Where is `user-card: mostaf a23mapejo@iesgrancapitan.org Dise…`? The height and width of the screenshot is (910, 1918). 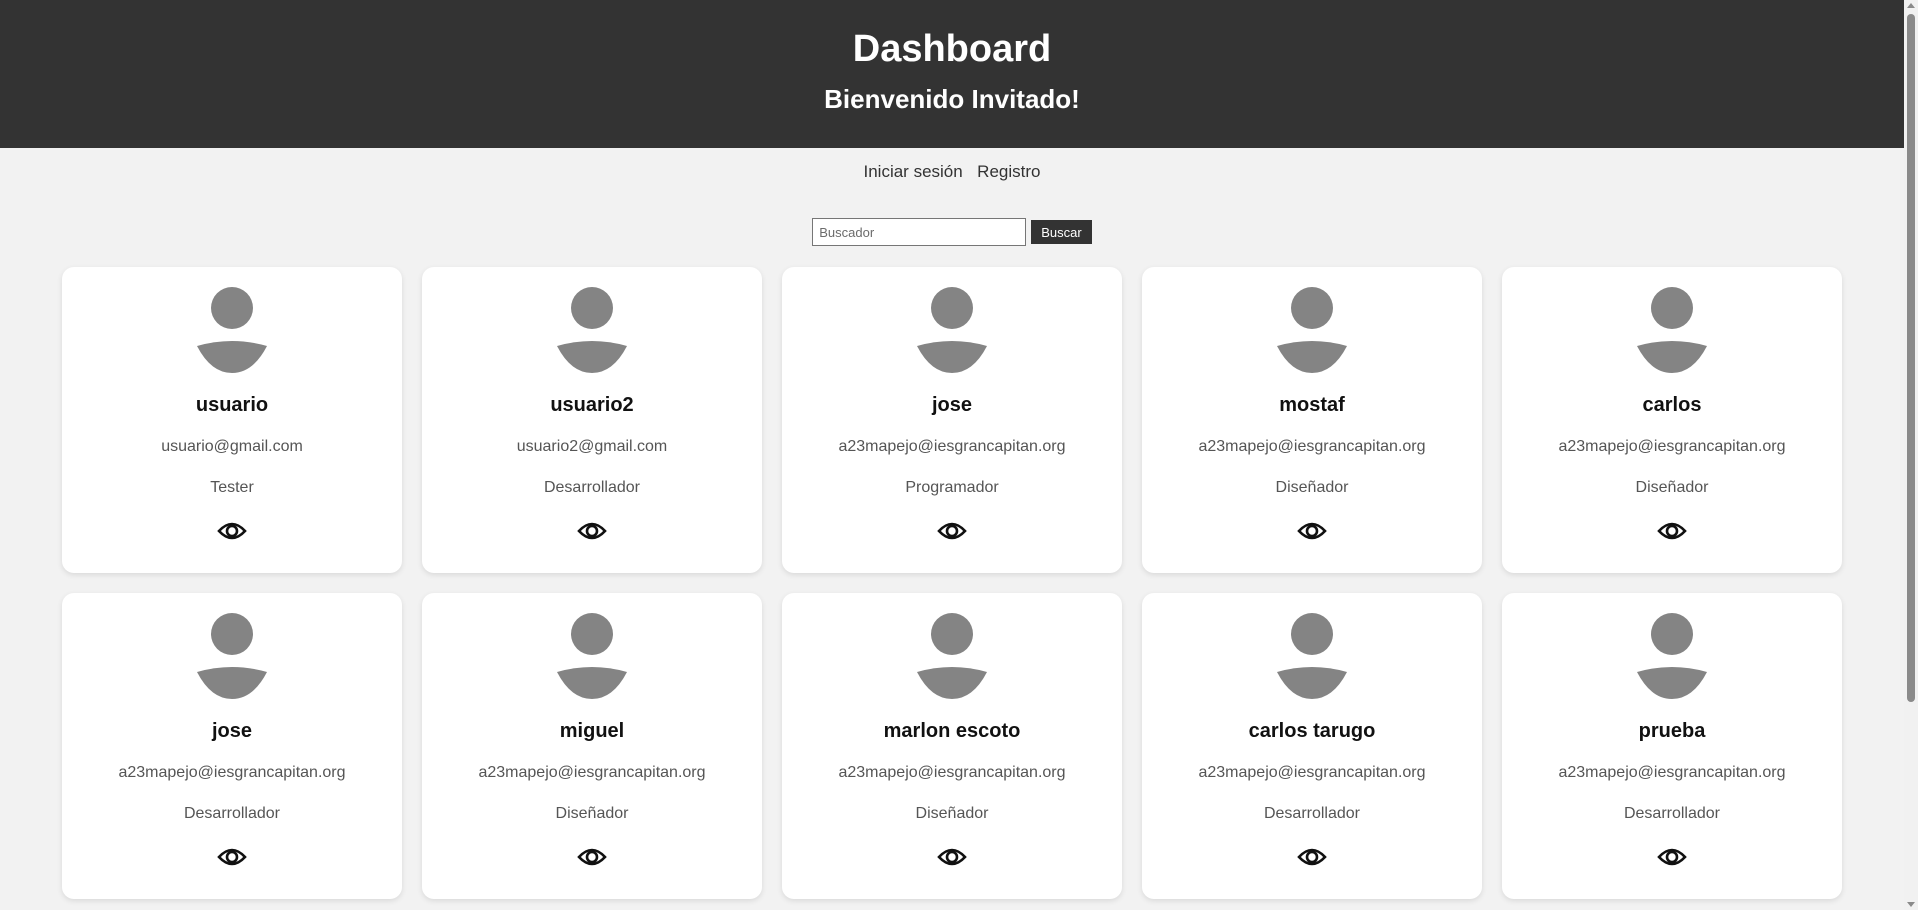 user-card: mostaf a23mapejo@iesgrancapitan.org Dise… is located at coordinates (1312, 420).